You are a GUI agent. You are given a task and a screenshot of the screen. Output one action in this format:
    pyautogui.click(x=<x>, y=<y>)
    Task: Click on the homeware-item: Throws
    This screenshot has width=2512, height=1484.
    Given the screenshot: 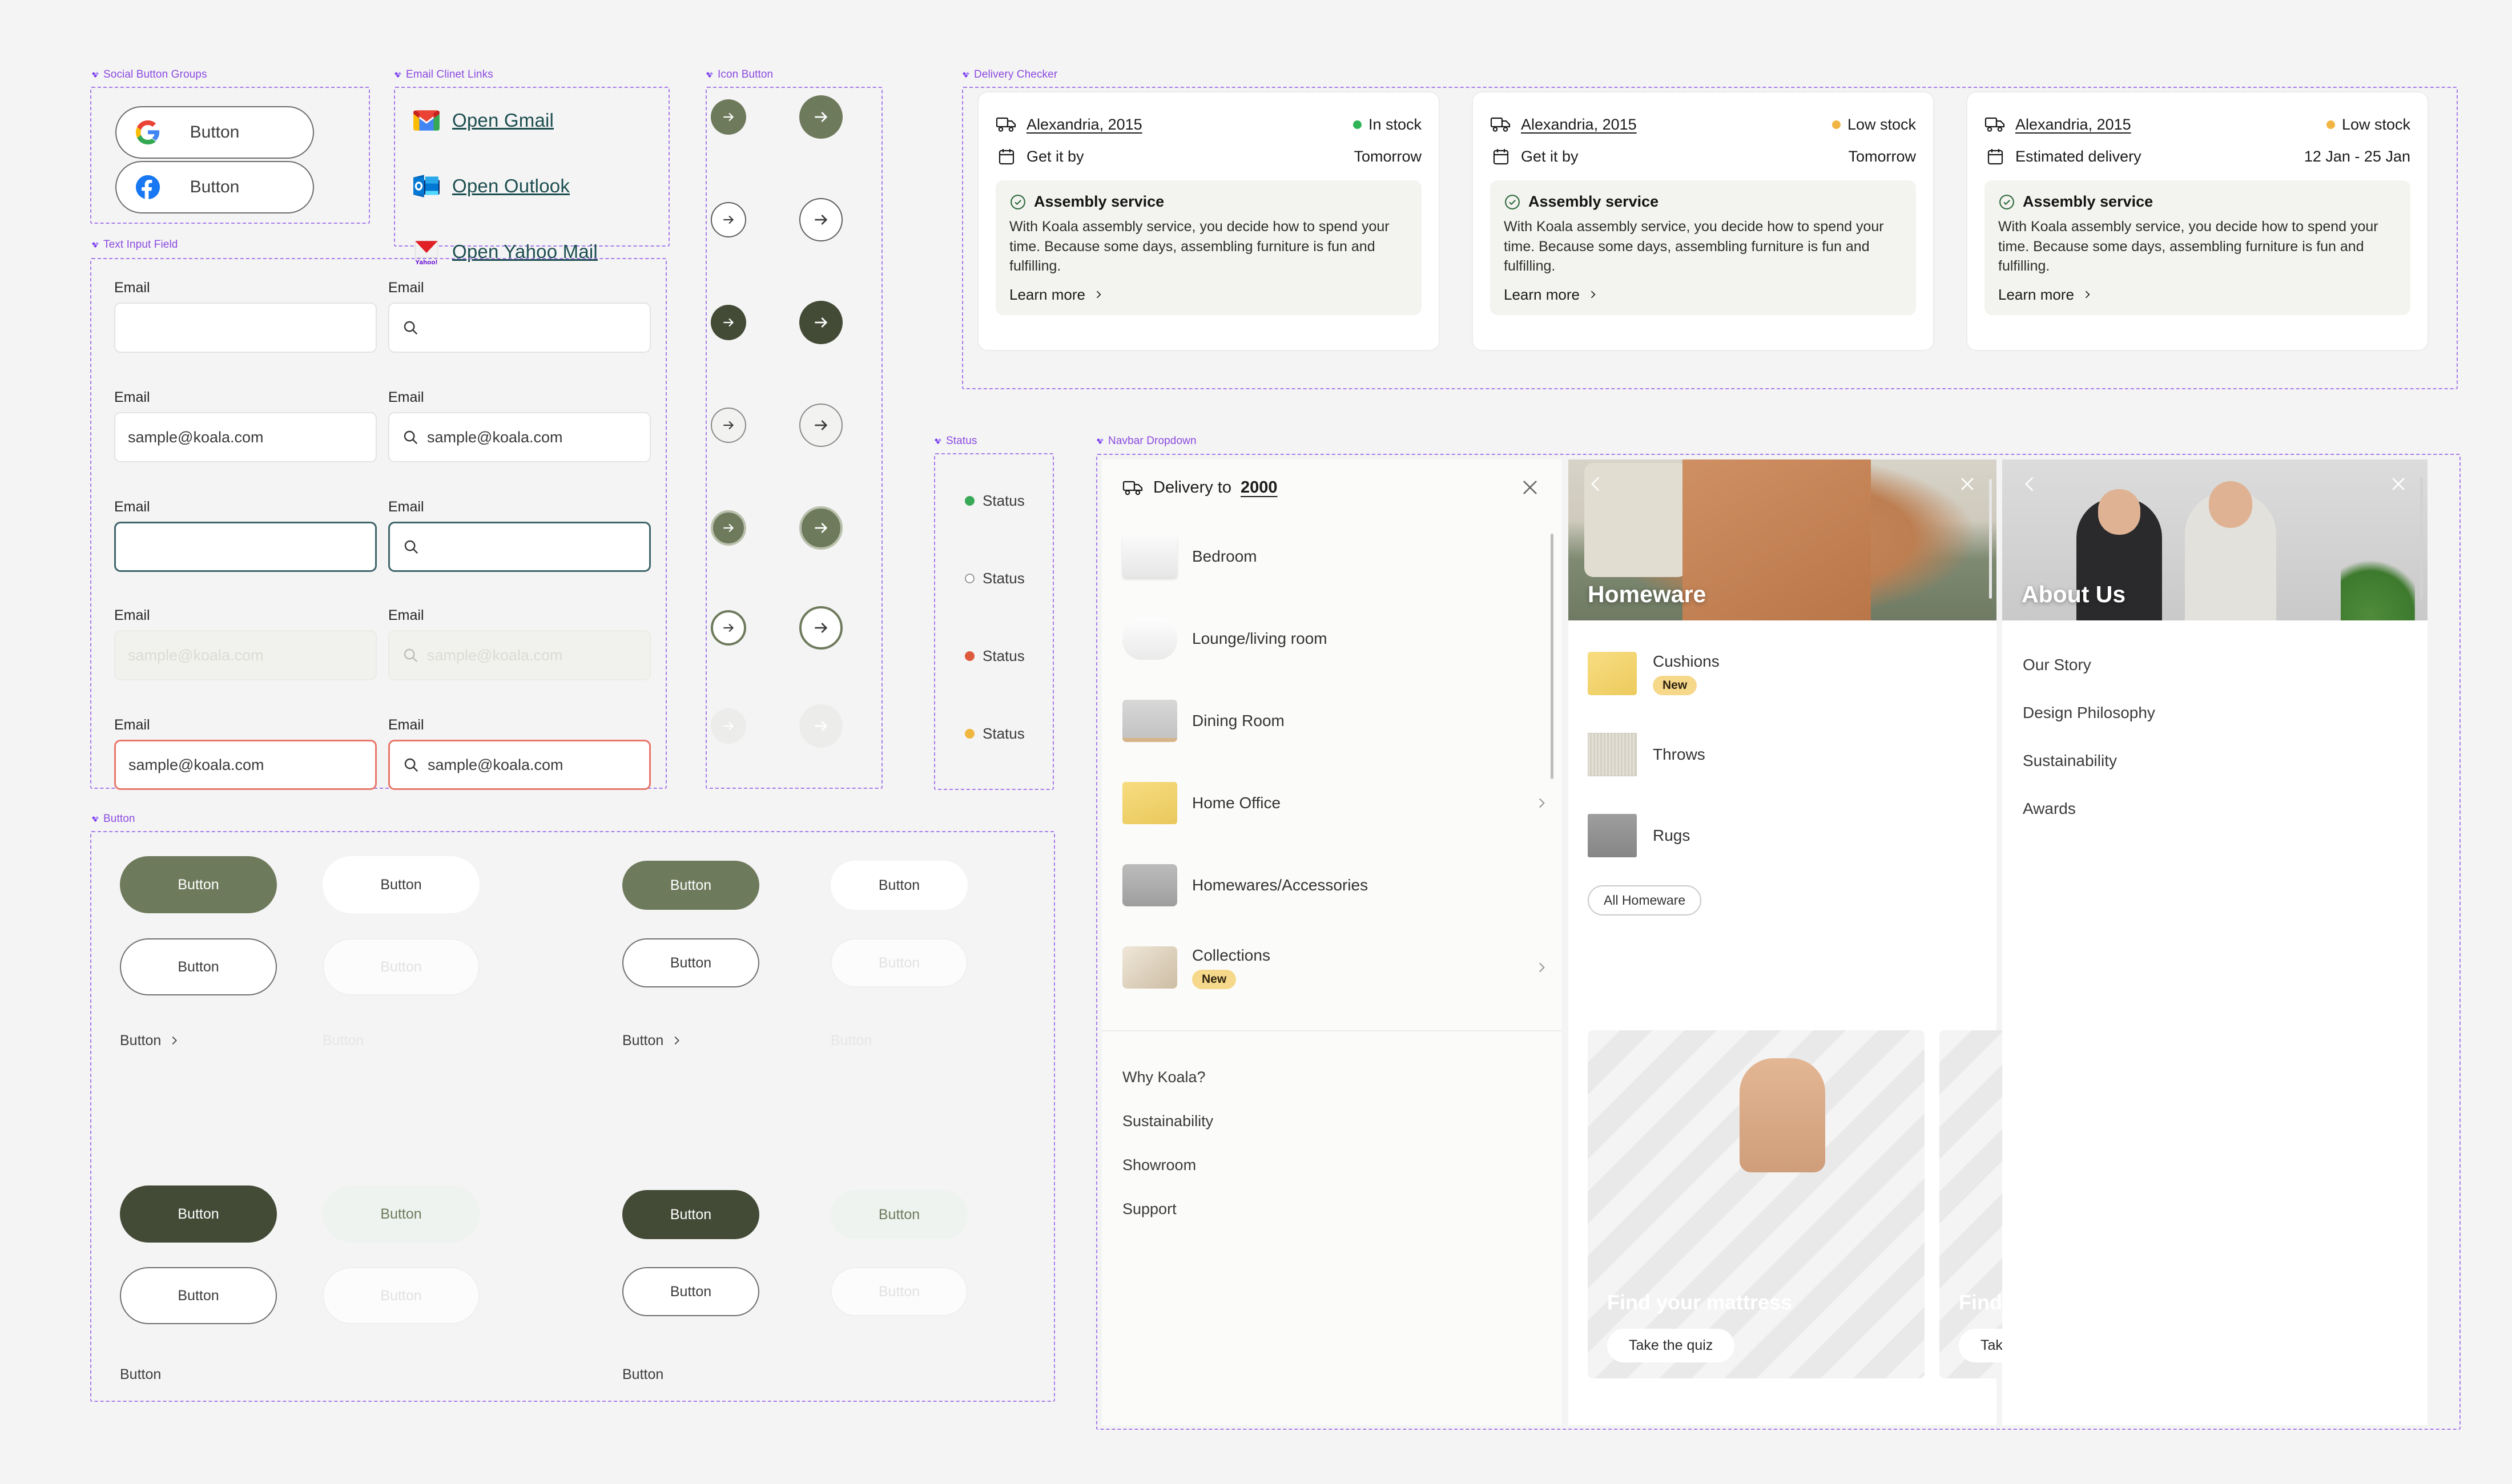 What is the action you would take?
    pyautogui.click(x=1782, y=754)
    